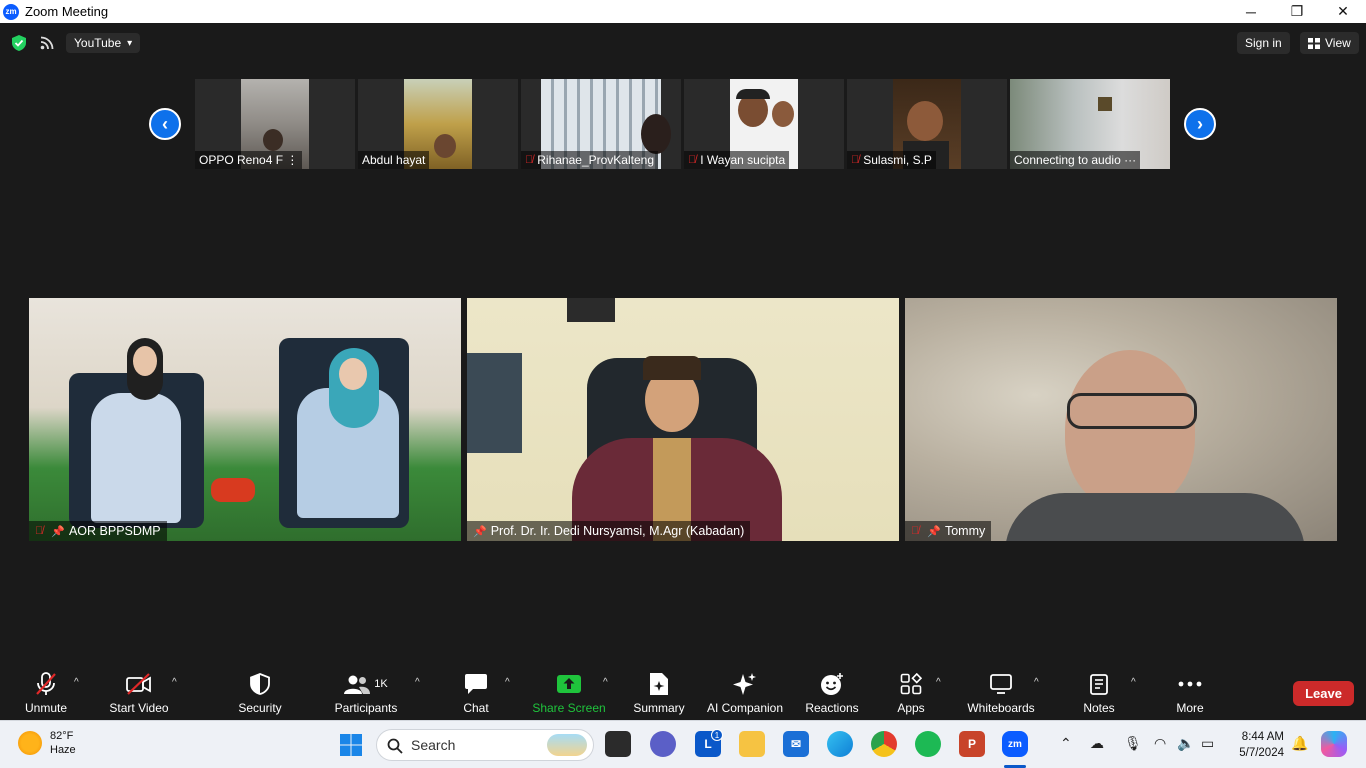 The image size is (1366, 768). What do you see at coordinates (618, 744) in the screenshot?
I see `task-view-icon` at bounding box center [618, 744].